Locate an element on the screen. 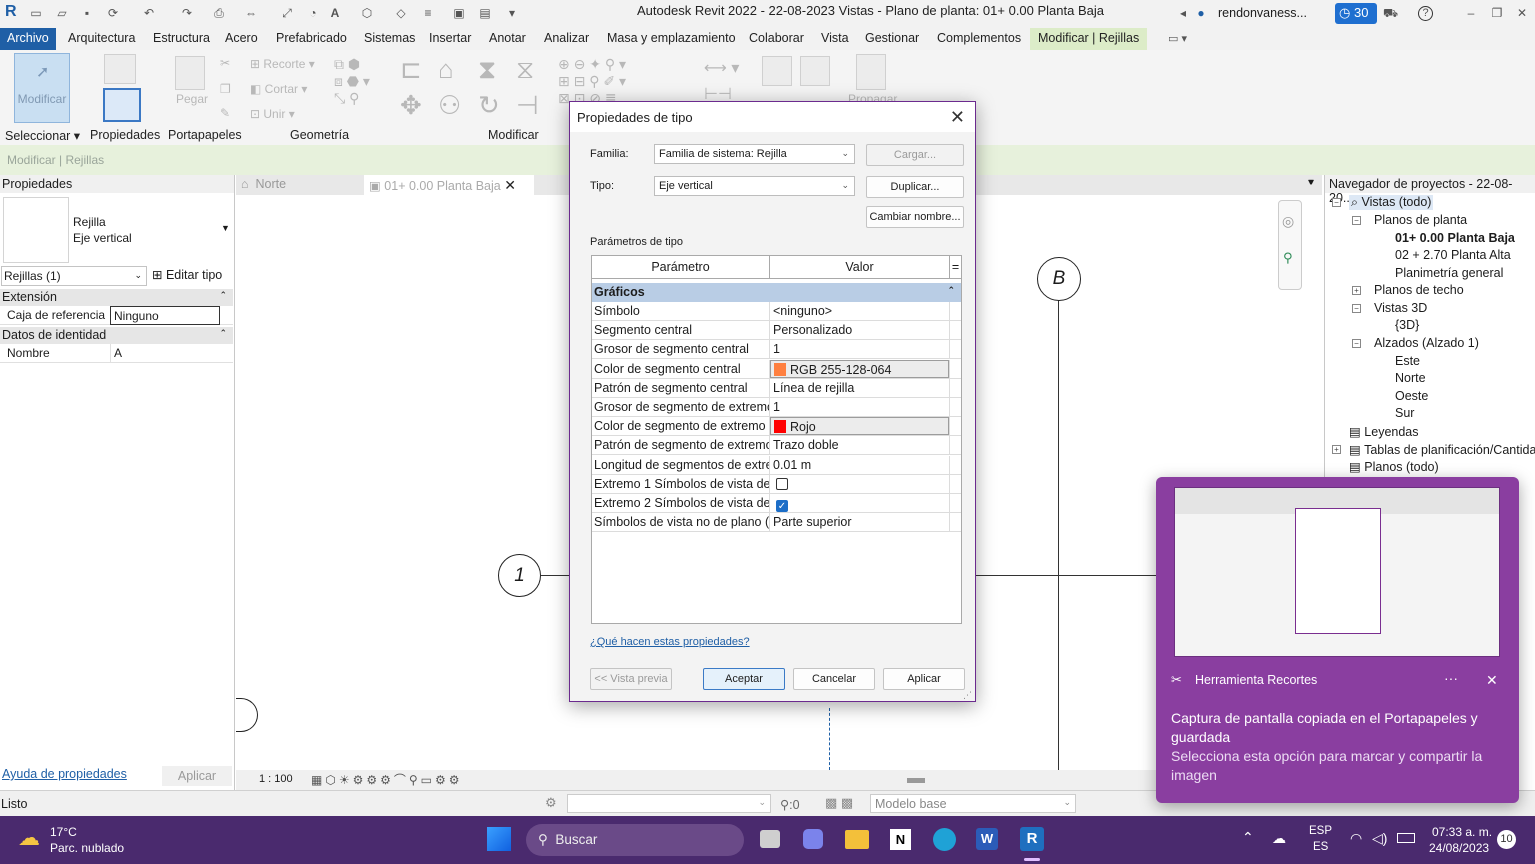 This screenshot has height=864, width=1535. workset-combo: ⌄ is located at coordinates (669, 803).